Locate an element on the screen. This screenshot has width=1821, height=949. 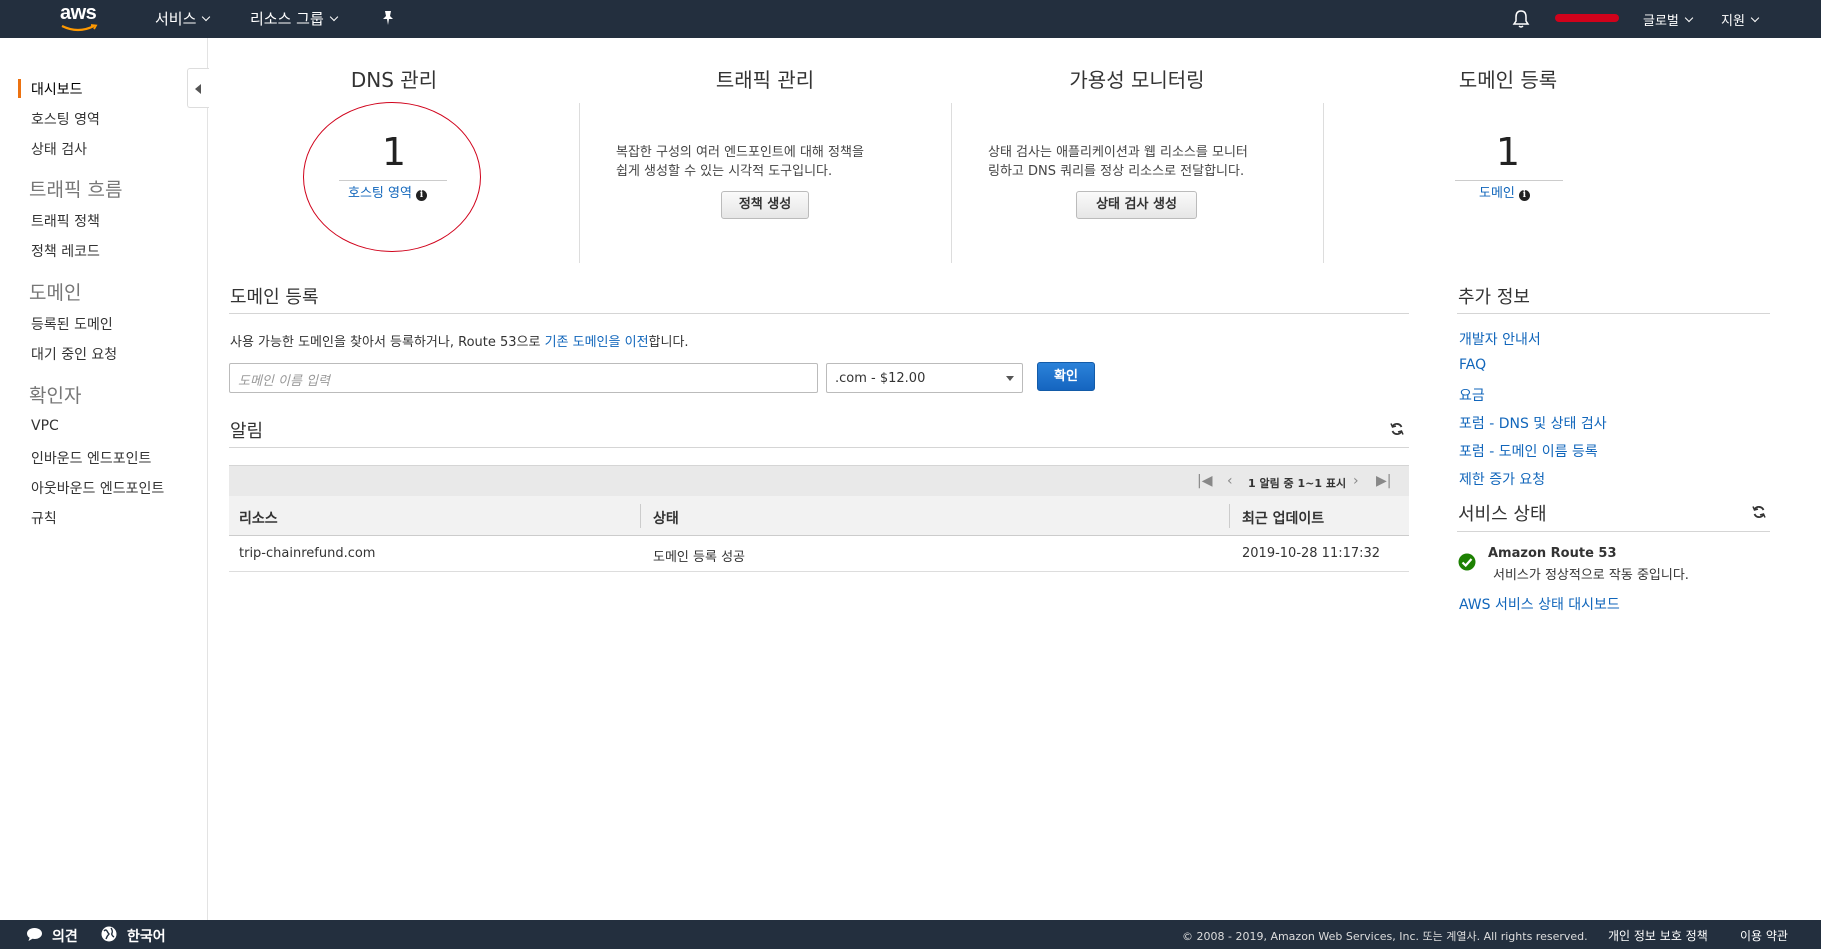
sidebar-item-pending-requests: 대기 중인 요청 is located at coordinates (74, 354).